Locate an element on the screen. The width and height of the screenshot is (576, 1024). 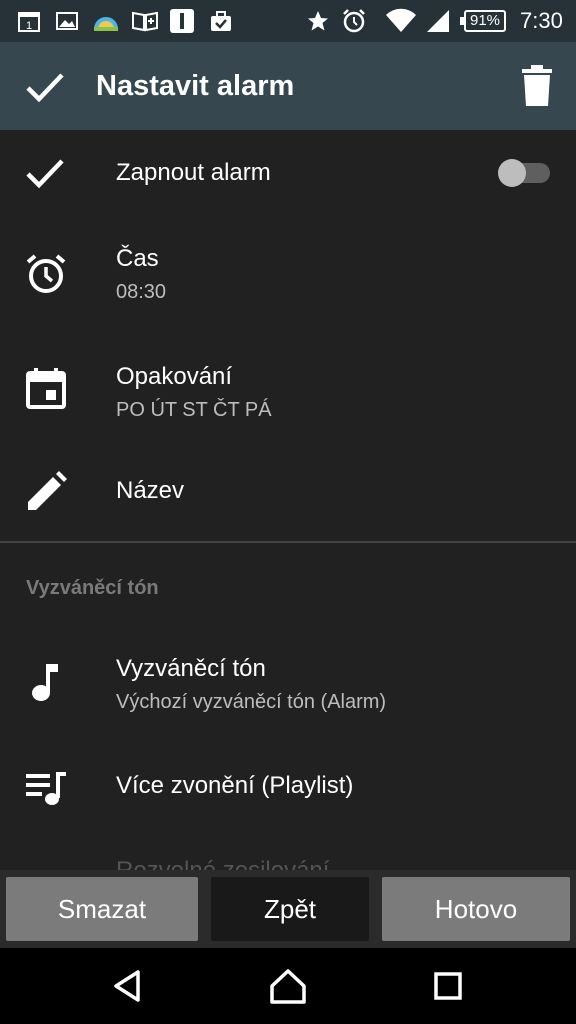
ringtone-value: Výchozí vyzváněcí tón (Alarm) is located at coordinates (251, 702).